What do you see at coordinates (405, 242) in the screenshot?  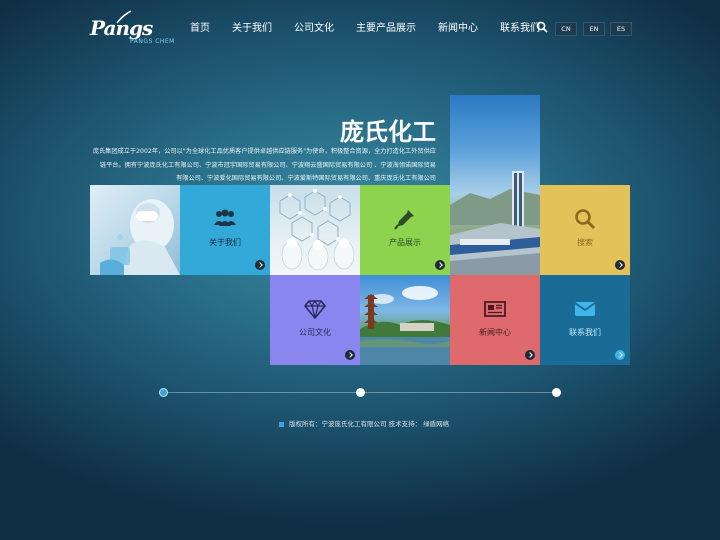 I see `products-label: 产品展示` at bounding box center [405, 242].